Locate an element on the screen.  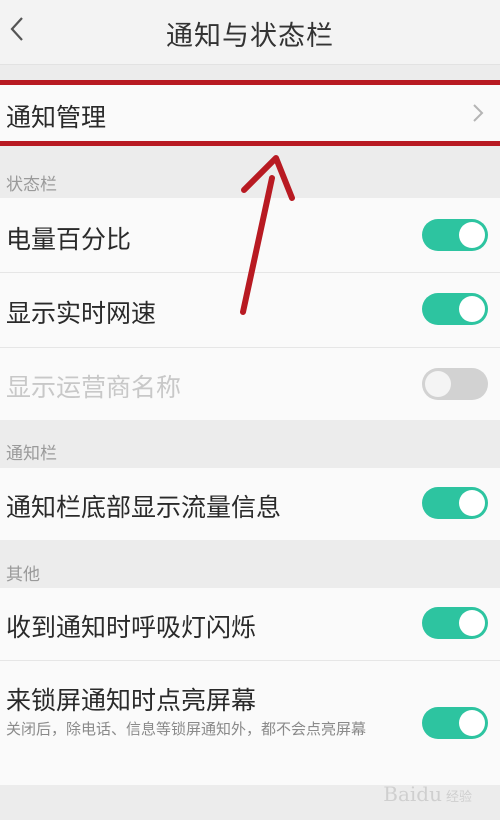
watermark-sub: 经验 is located at coordinates (458, 797).